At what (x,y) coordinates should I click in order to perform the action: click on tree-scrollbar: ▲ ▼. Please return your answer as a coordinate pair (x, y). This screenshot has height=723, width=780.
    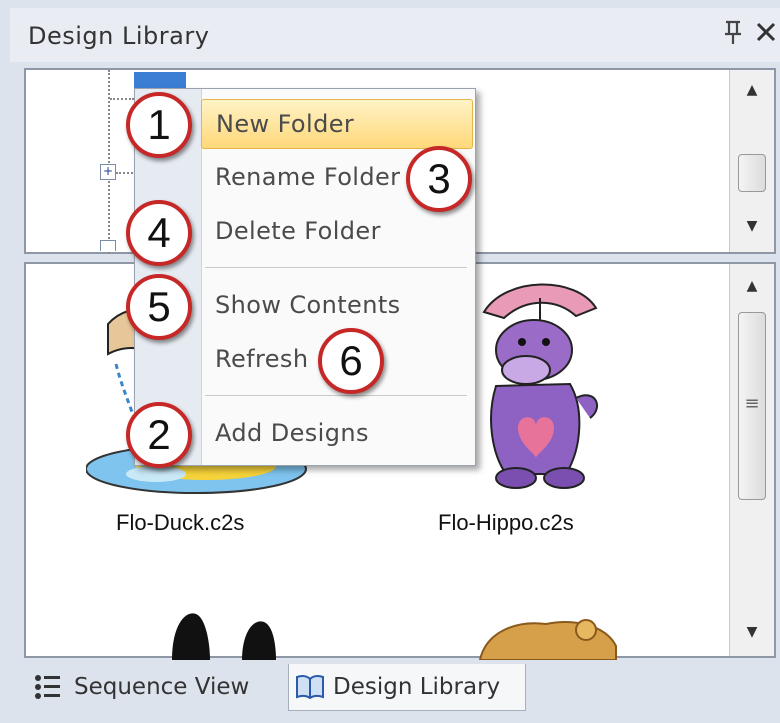
    Looking at the image, I should click on (751, 161).